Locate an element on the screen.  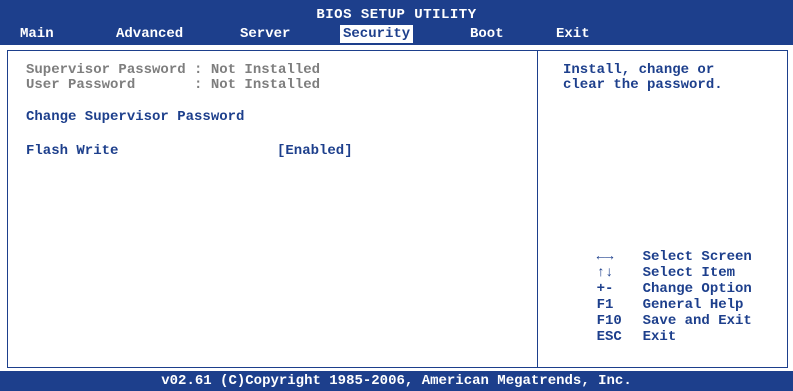
tab-boot: Boot is located at coordinates (487, 34).